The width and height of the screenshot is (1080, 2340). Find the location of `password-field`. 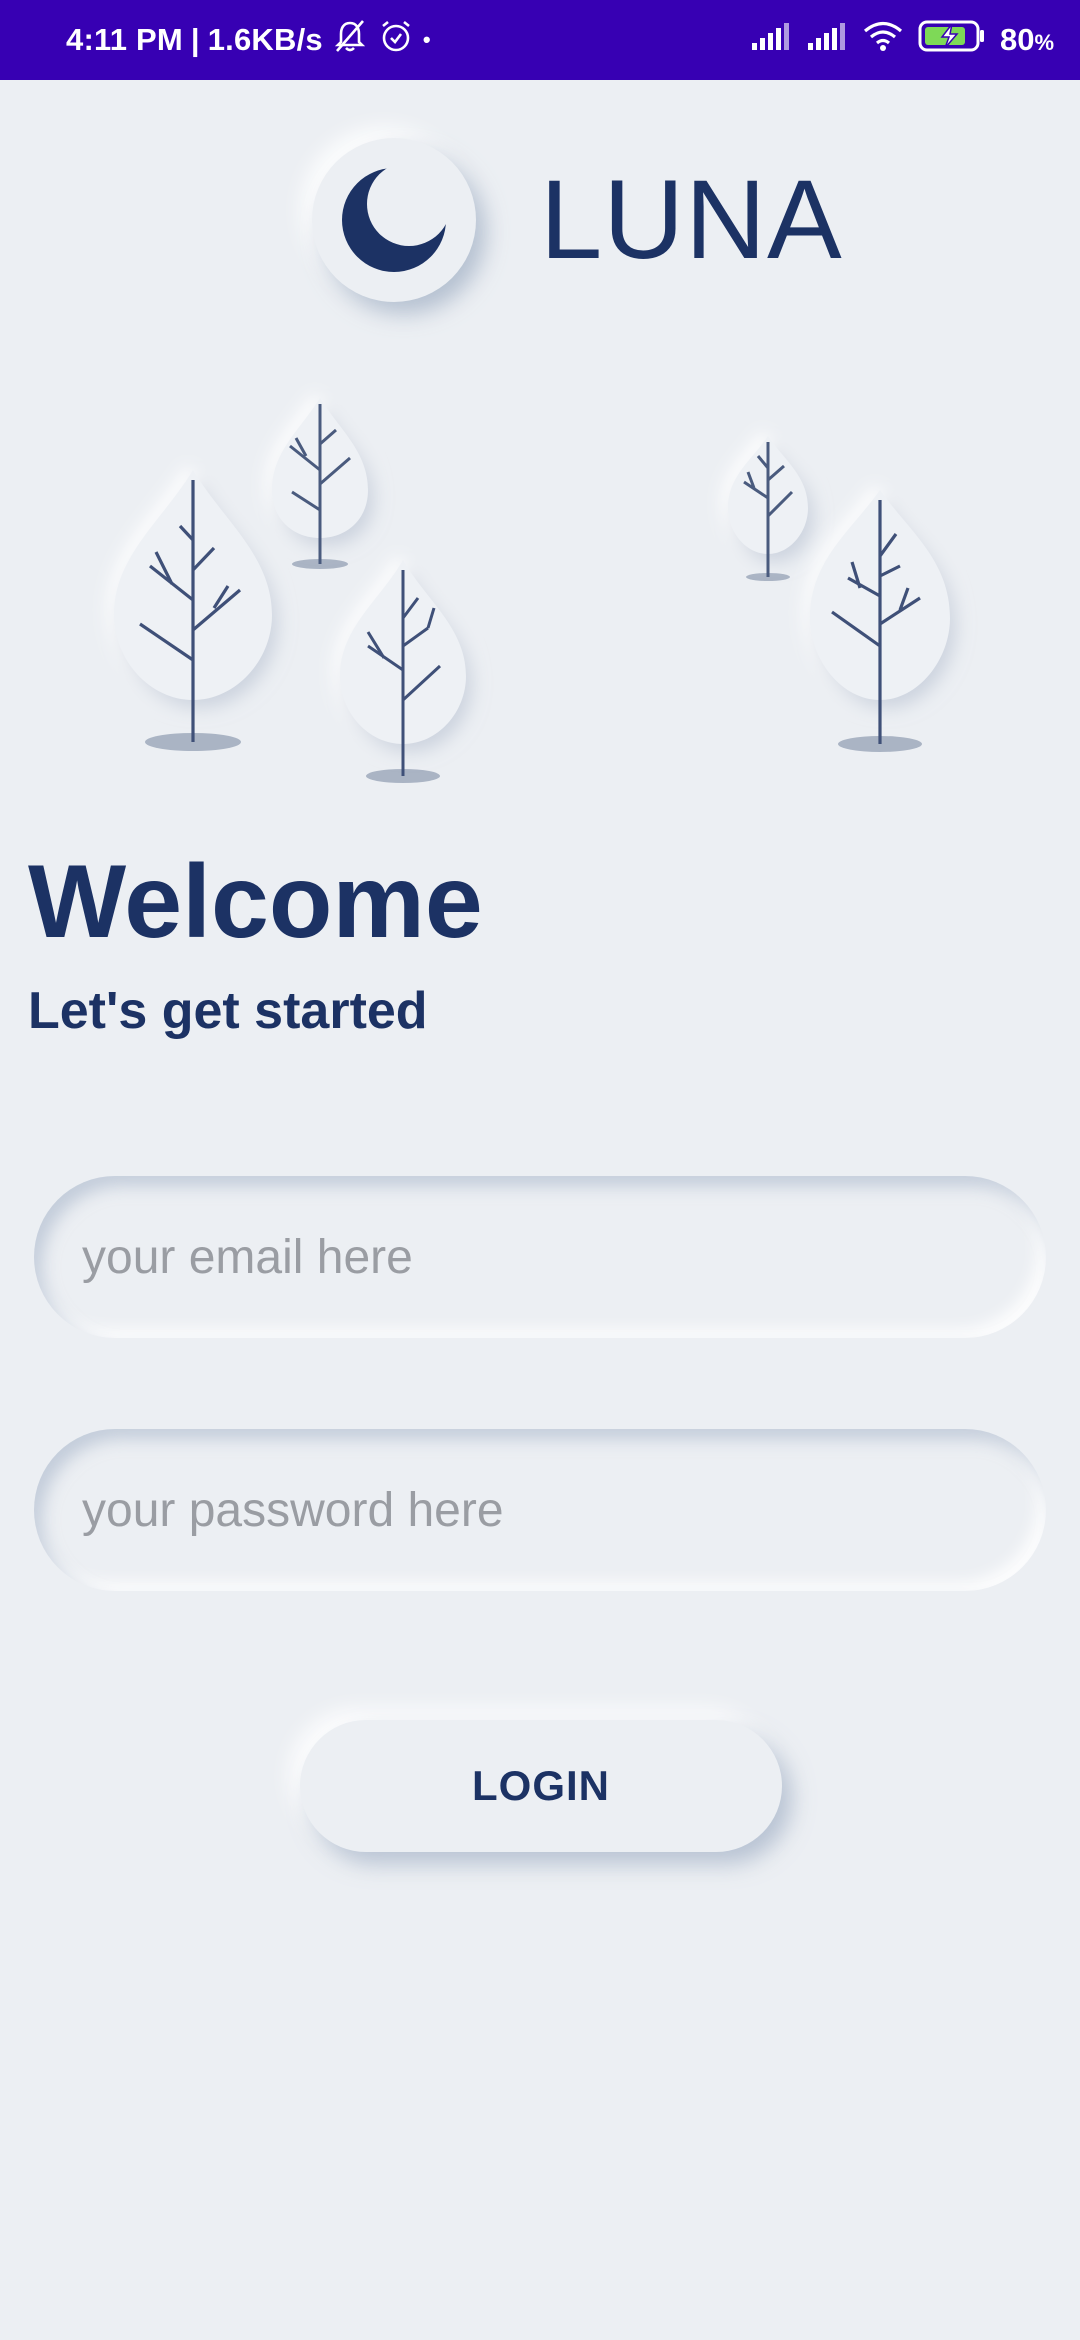

password-field is located at coordinates (542, 1510).